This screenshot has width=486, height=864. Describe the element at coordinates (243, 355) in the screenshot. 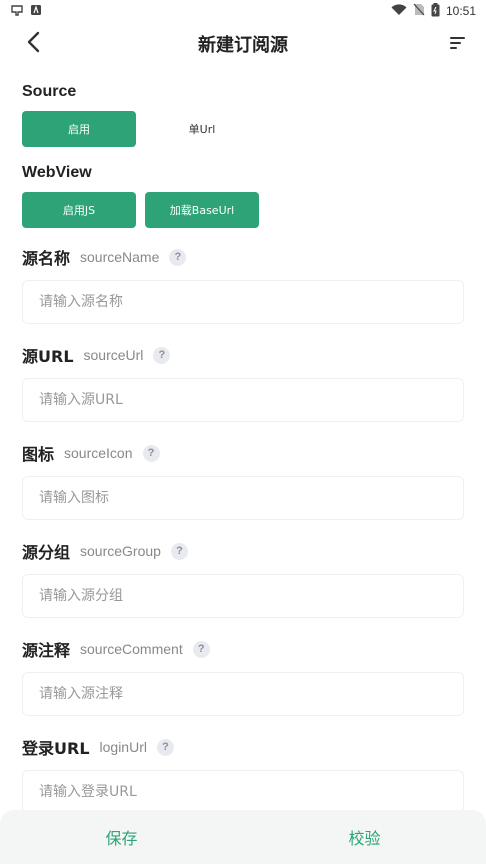

I see `field-label: 源URL sourceUrl ?` at that location.